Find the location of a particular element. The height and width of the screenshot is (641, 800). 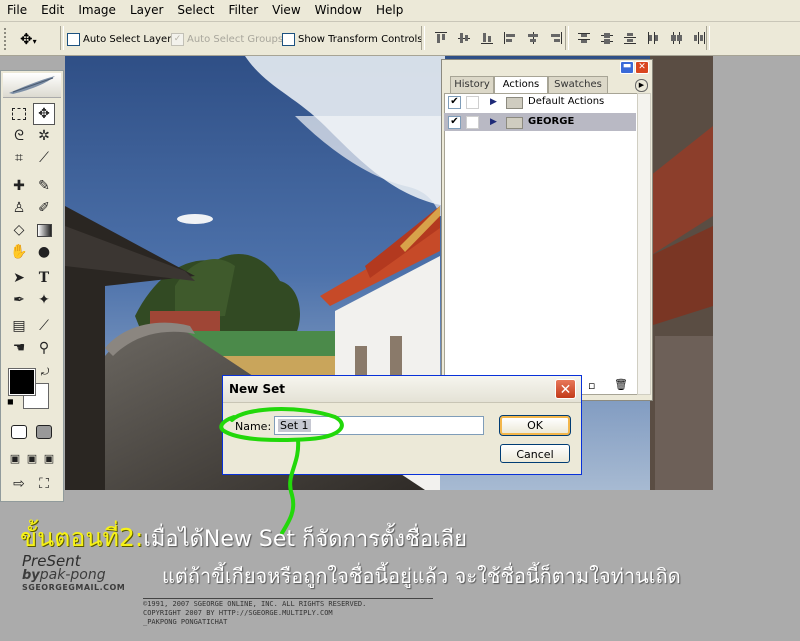

distribute-vcenter-icon is located at coordinates (607, 38).